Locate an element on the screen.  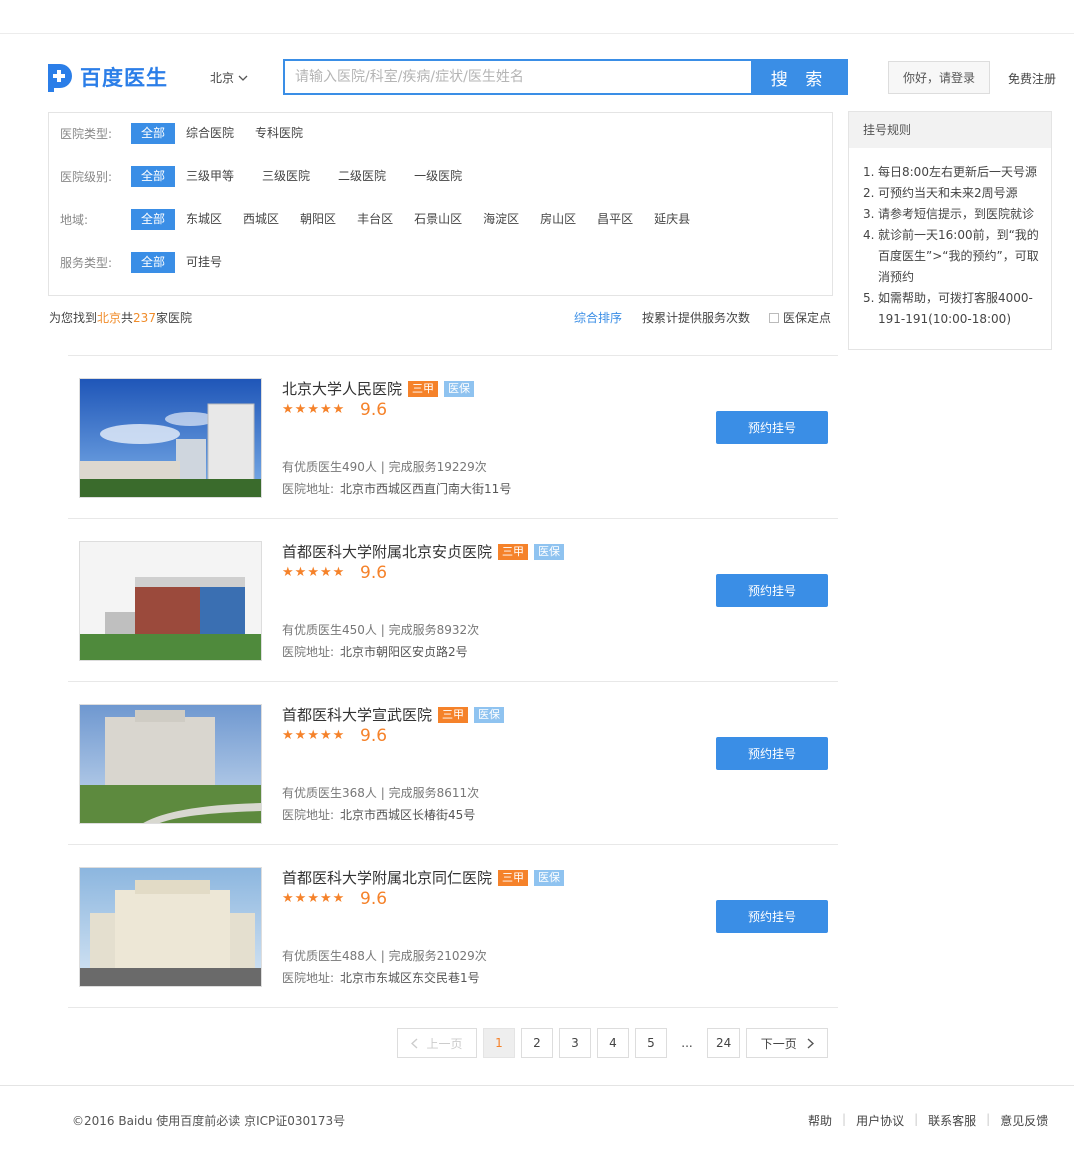
page-number-button: 24 is located at coordinates (724, 1043).